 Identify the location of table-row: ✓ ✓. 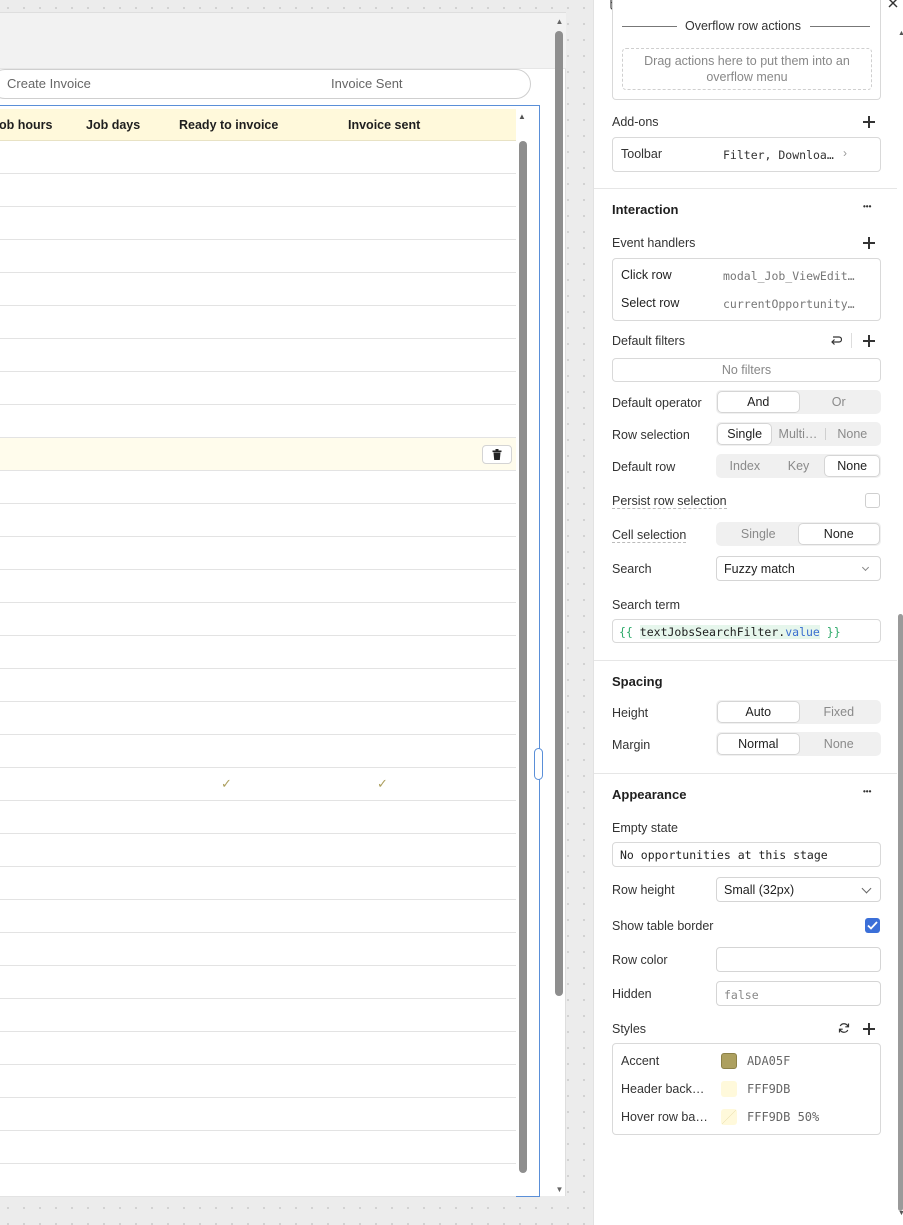
(258, 784).